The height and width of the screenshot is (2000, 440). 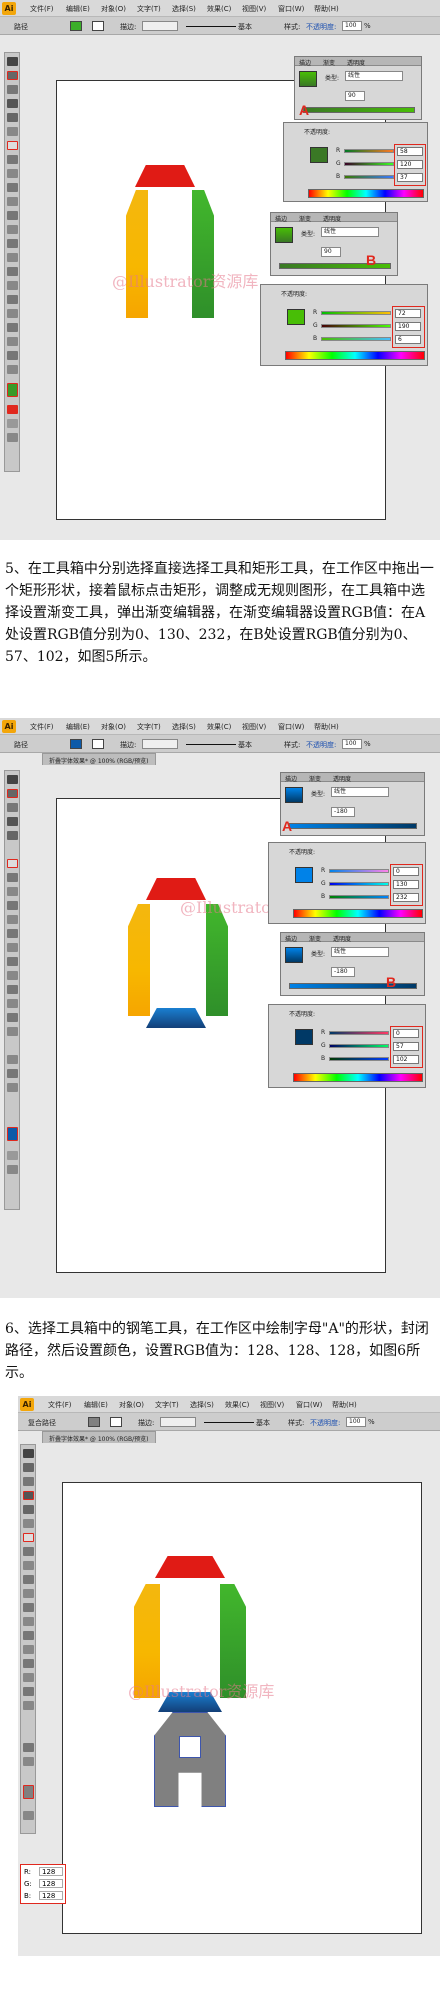 I want to click on screen-mode-icon, so click(x=12, y=437).